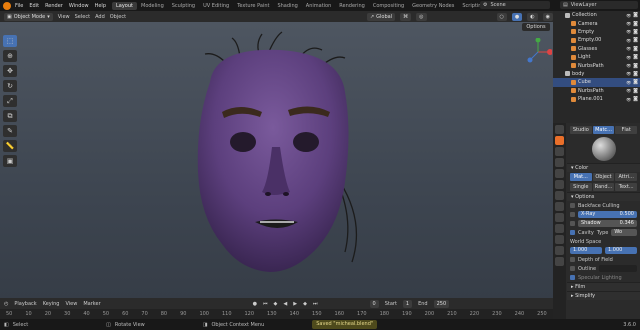 Image resolution: width=640 pixels, height=330 pixels. I want to click on prev-key-icon: ◆, so click(276, 304).